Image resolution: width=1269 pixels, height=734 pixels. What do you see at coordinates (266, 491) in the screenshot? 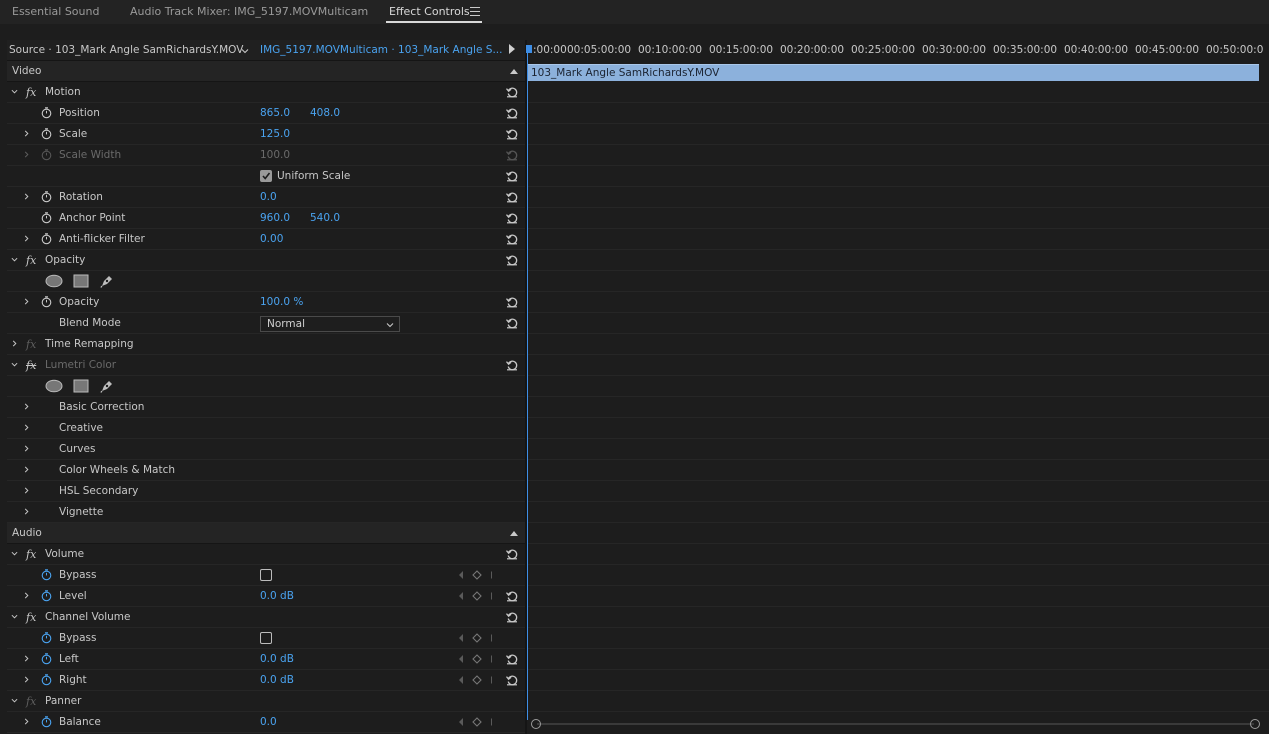
I see `lumetri-group-hsl-secondary: HSL Secondary` at bounding box center [266, 491].